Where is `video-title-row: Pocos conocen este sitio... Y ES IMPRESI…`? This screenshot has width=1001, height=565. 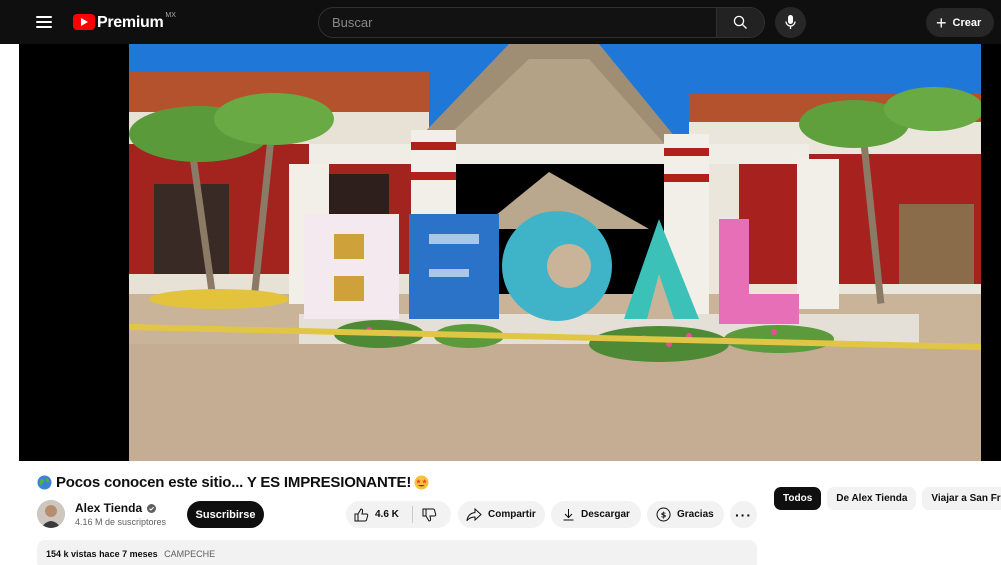 video-title-row: Pocos conocen este sitio... Y ES IMPRESI… is located at coordinates (233, 482).